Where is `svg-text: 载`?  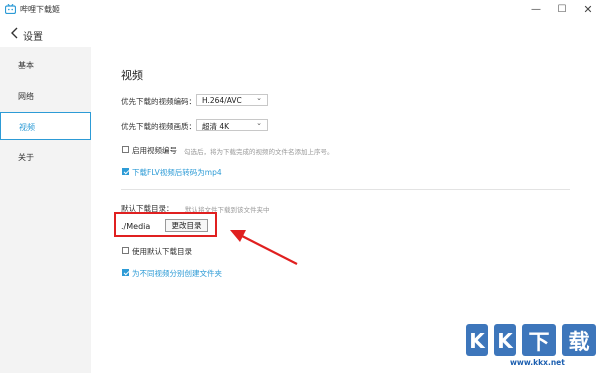
svg-text: 载 is located at coordinates (579, 342).